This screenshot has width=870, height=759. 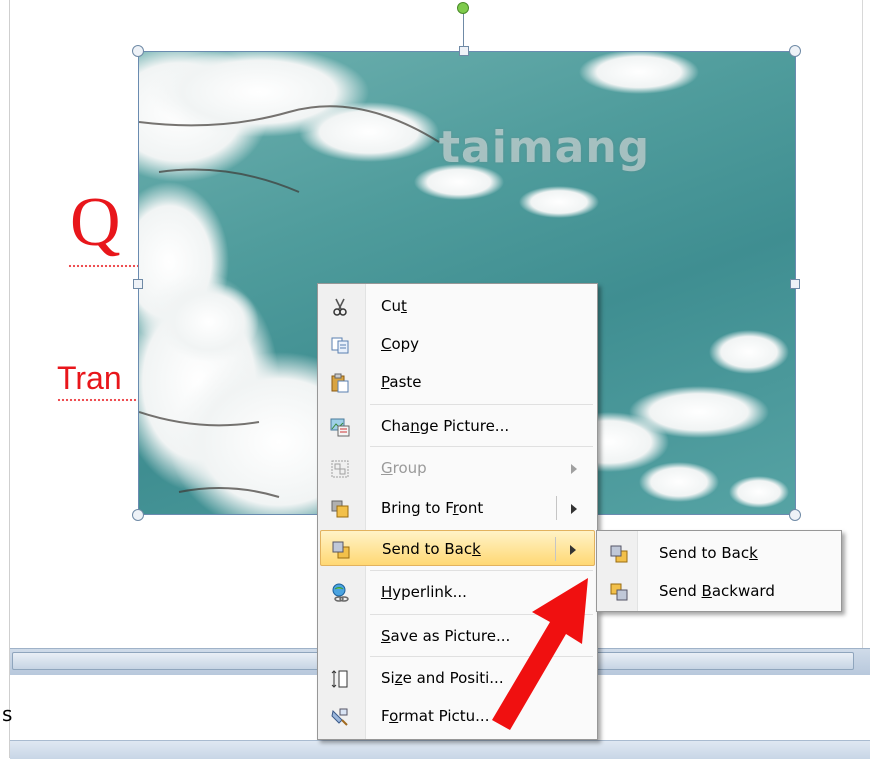 I want to click on menu-item-bring-to-front: Bring to Front, so click(x=457, y=508).